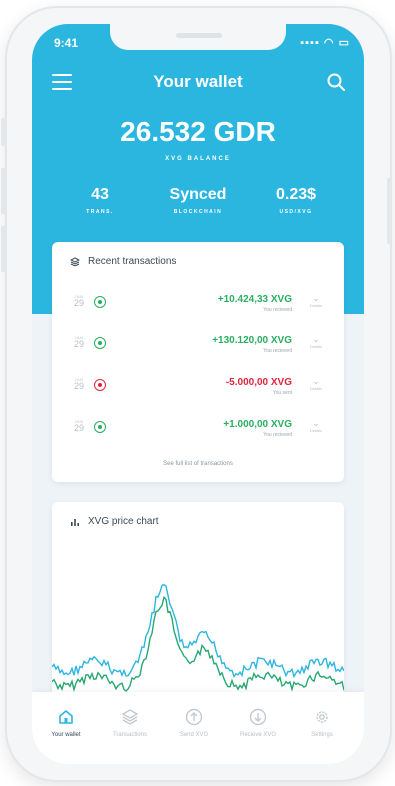 The width and height of the screenshot is (395, 786). Describe the element at coordinates (296, 194) in the screenshot. I see `stat-value: 0.23$` at that location.